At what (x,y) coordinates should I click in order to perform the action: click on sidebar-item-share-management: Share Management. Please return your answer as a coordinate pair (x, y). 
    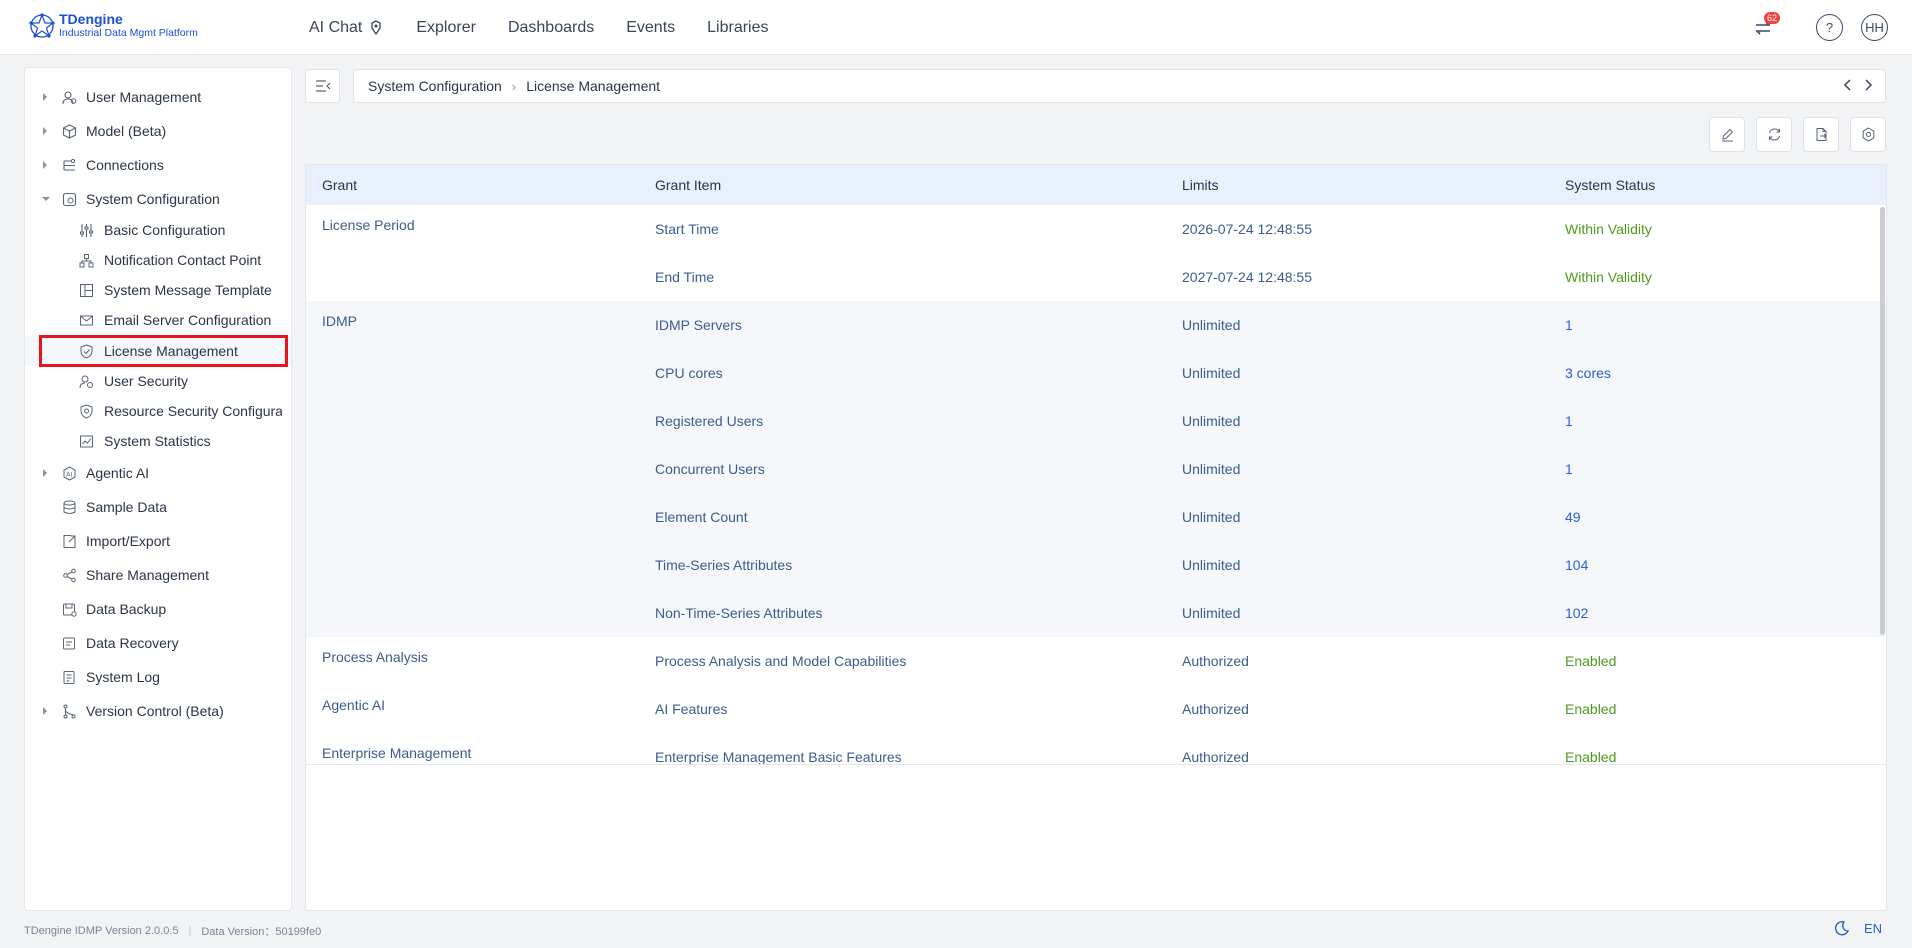
    Looking at the image, I should click on (158, 575).